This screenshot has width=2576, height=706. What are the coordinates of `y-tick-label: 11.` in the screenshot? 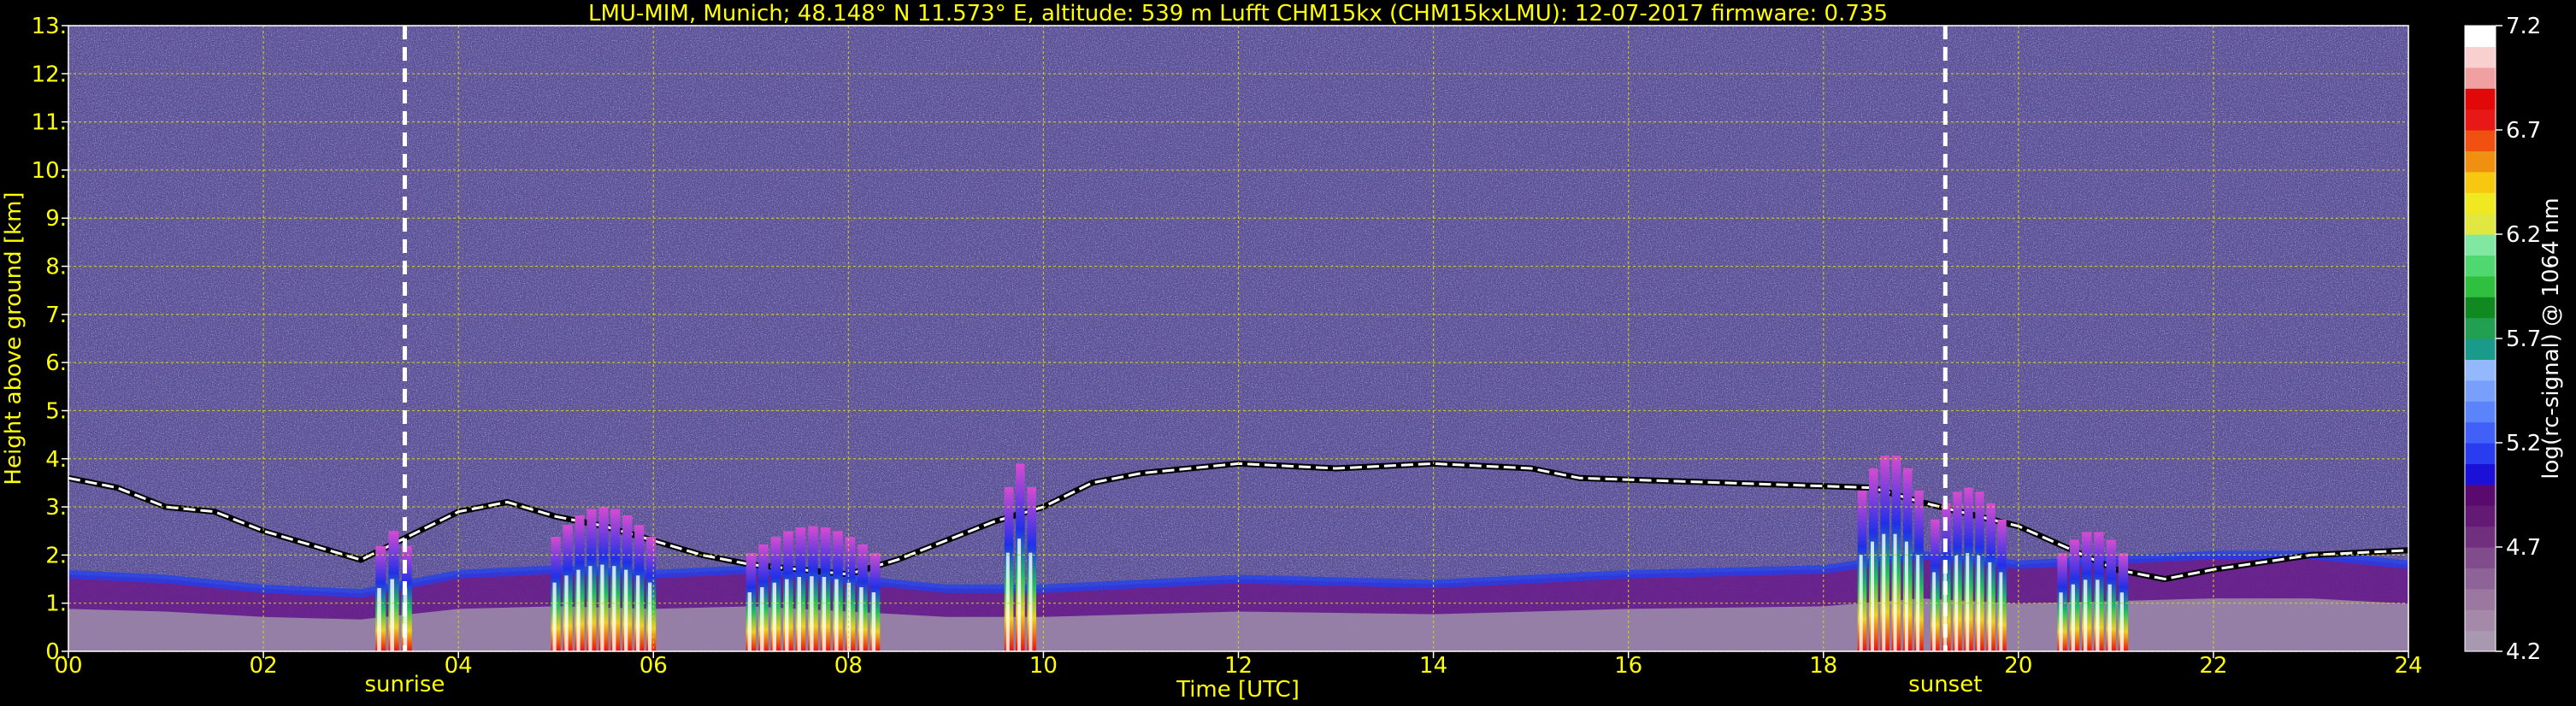 It's located at (49, 123).